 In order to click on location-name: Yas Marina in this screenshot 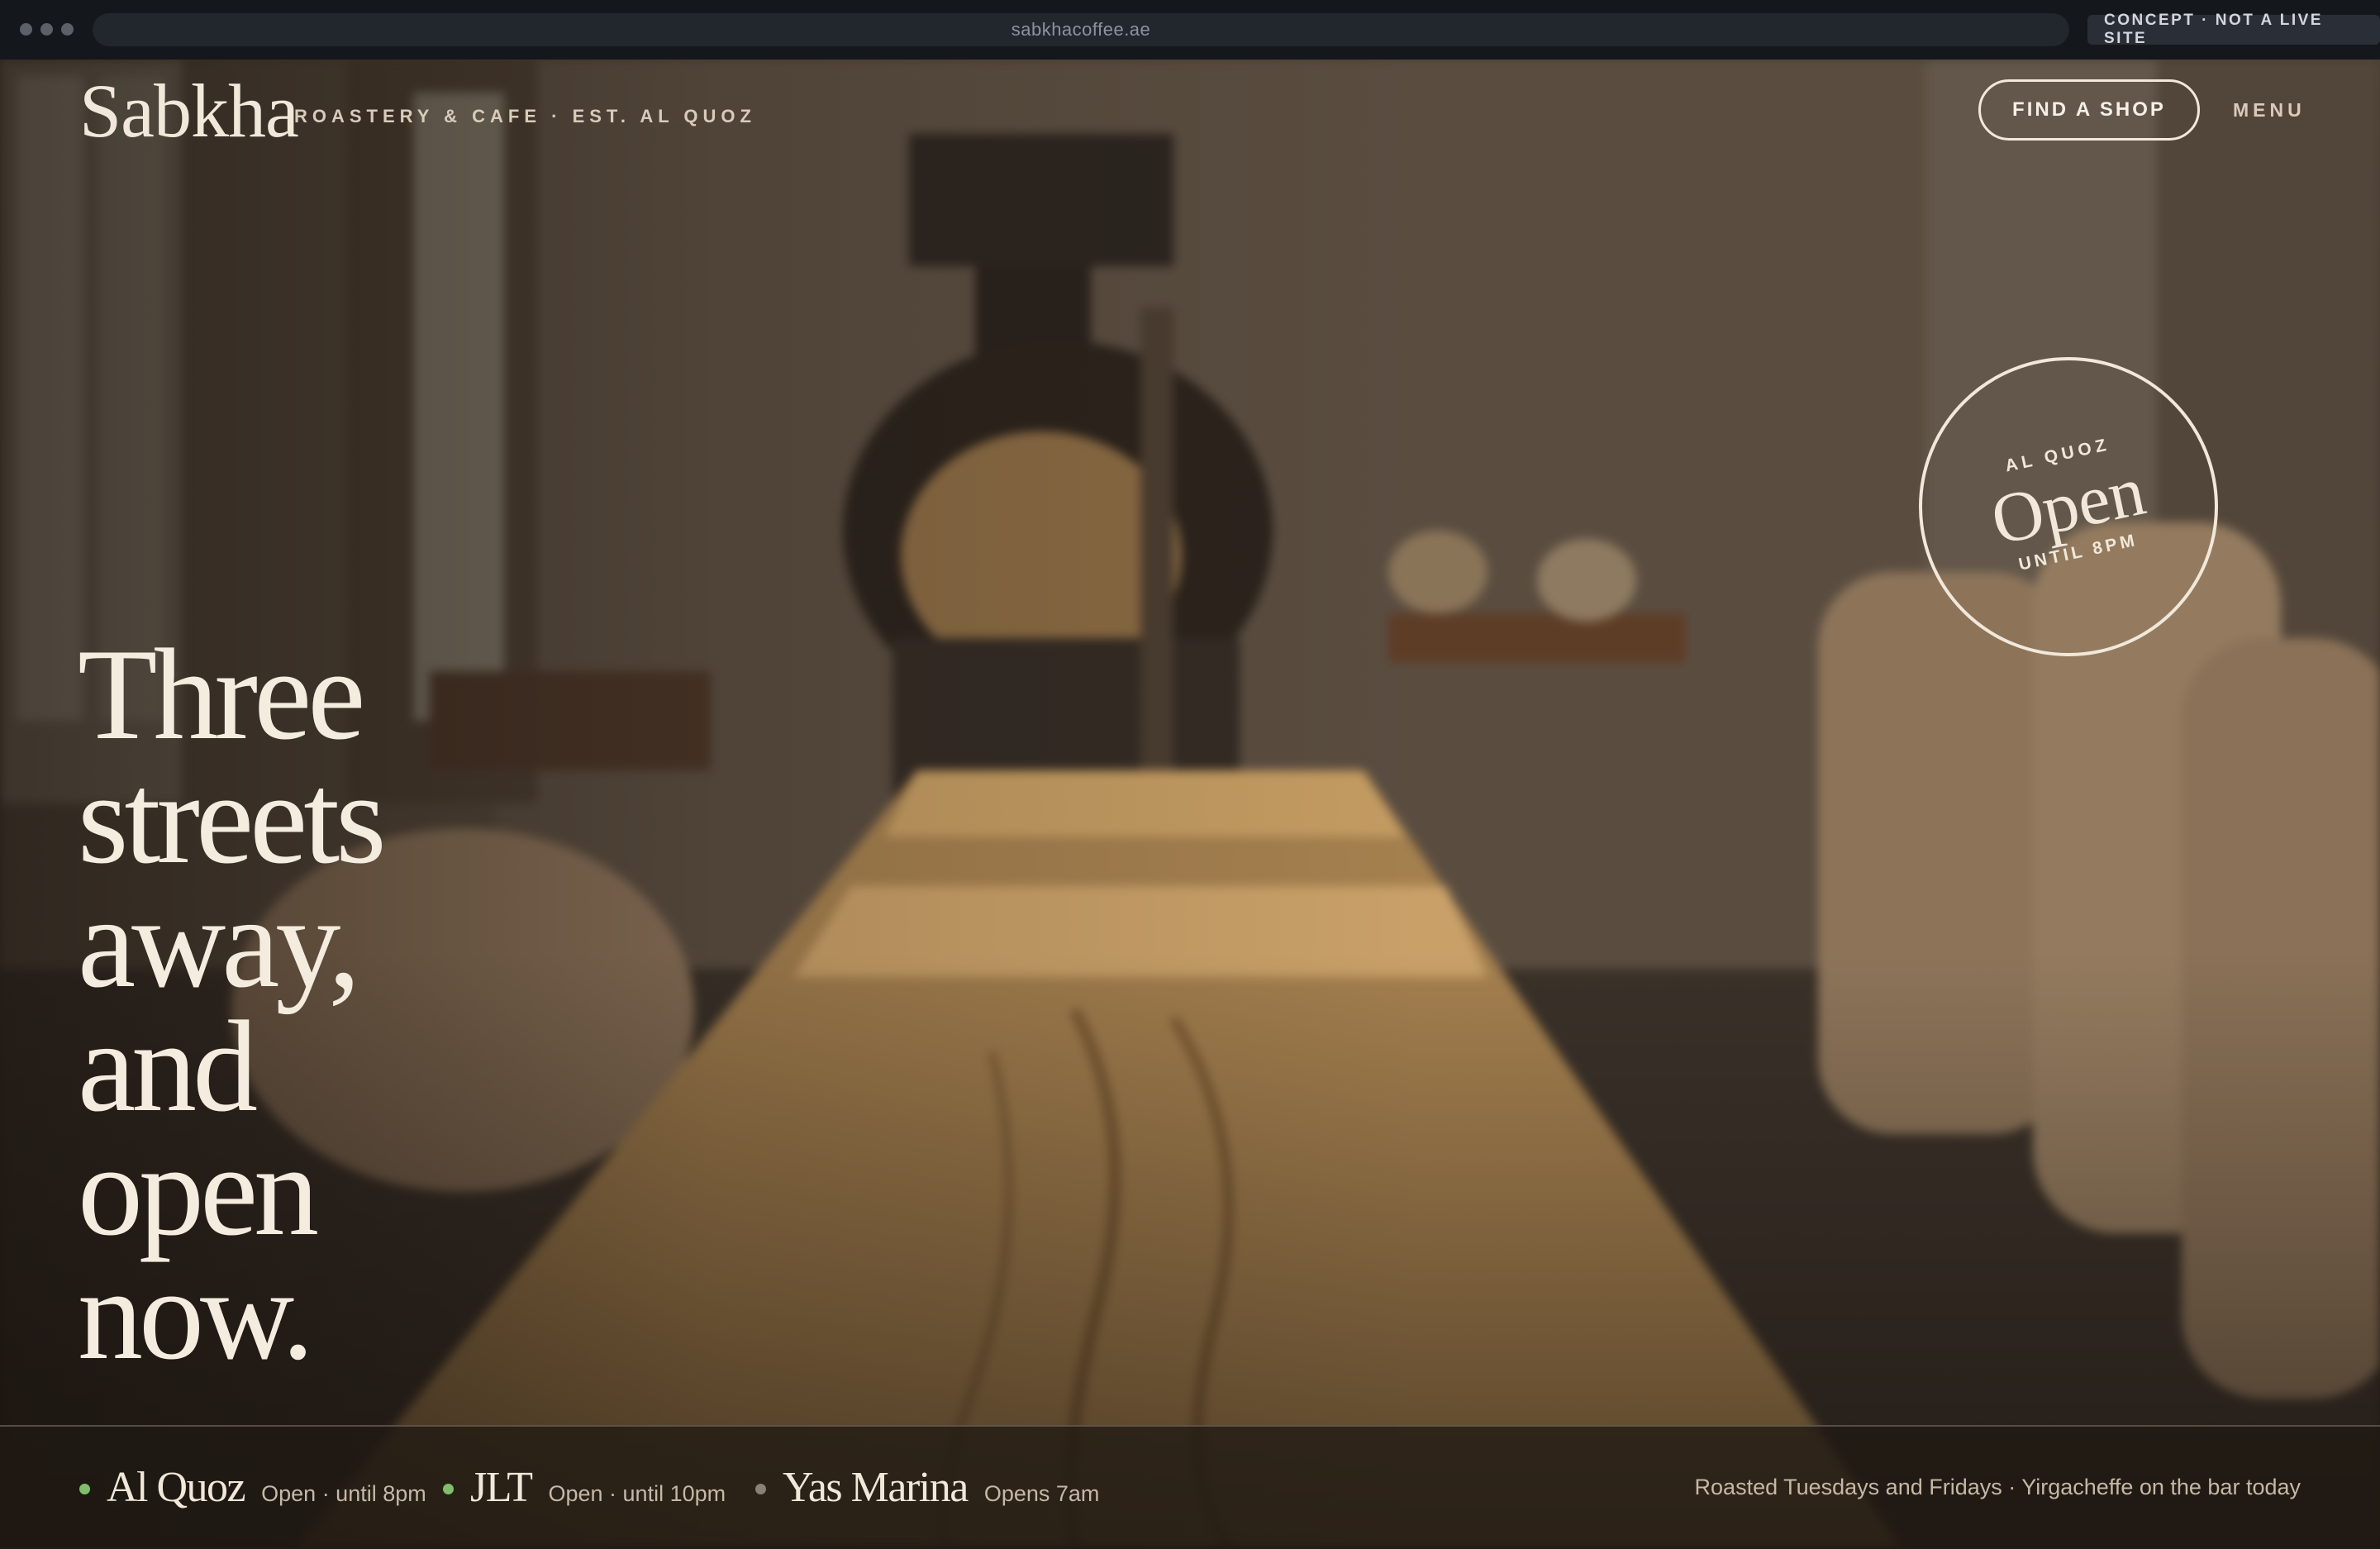, I will do `click(876, 1487)`.